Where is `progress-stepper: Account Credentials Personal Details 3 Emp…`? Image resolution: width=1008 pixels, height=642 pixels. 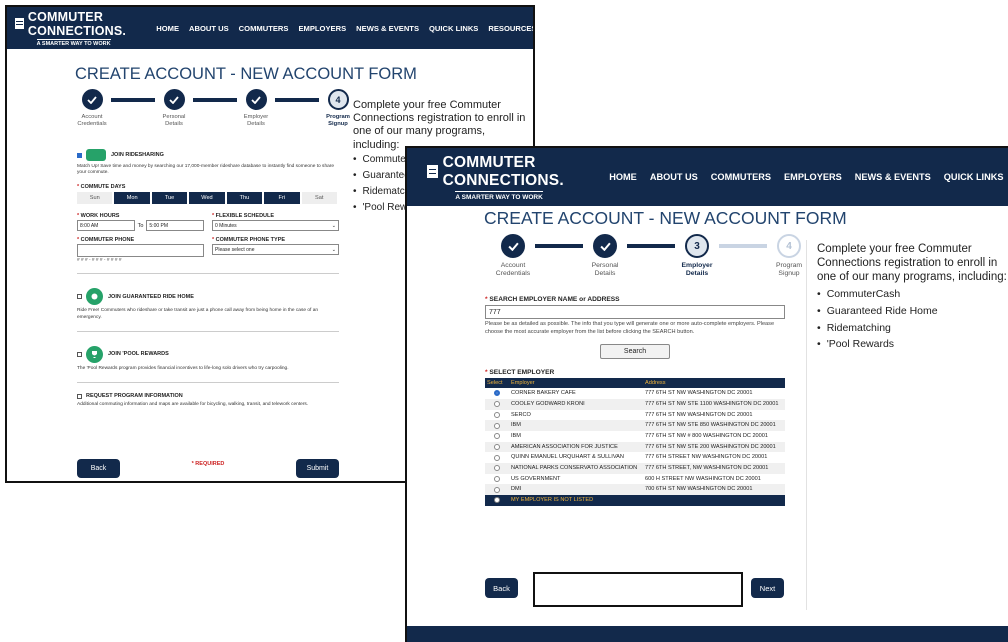
progress-stepper: Account Credentials Personal Details 3 Emp… is located at coordinates (651, 256).